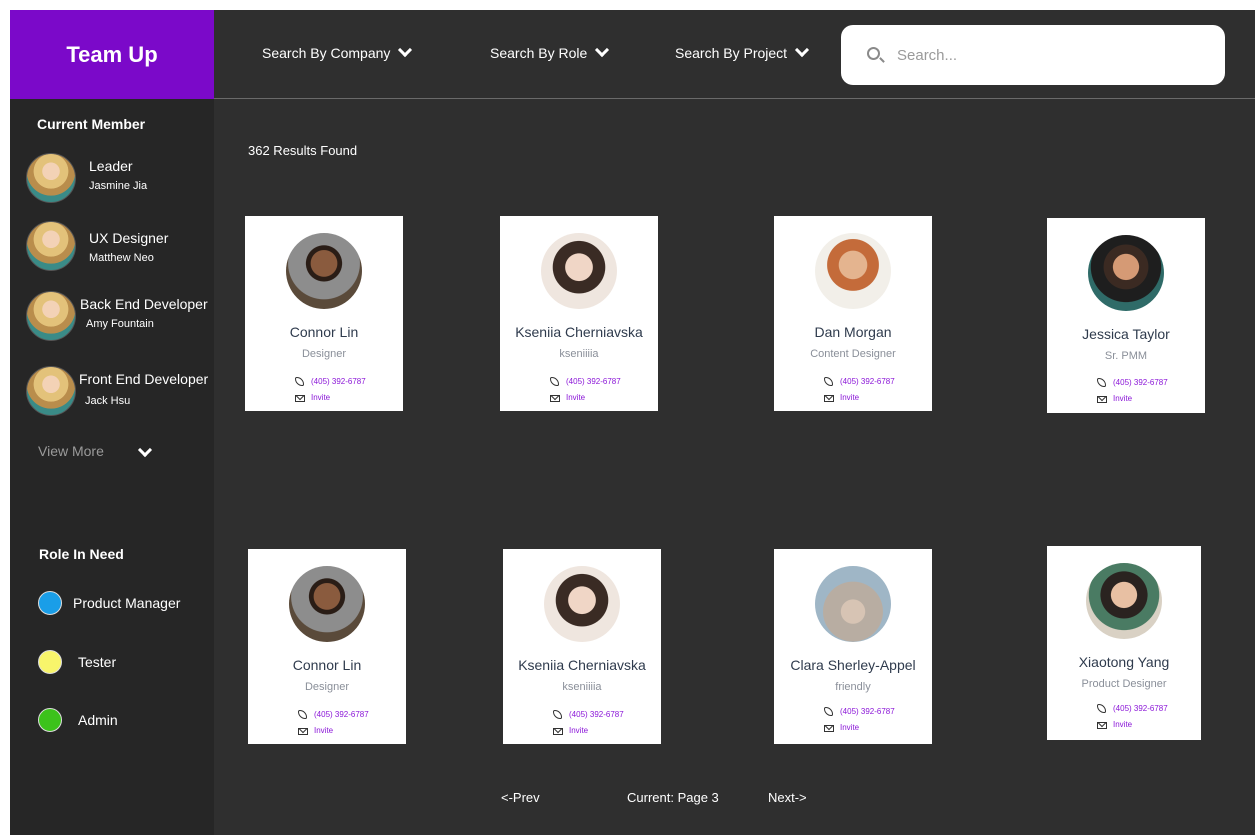 Image resolution: width=1255 pixels, height=835 pixels. What do you see at coordinates (119, 245) in the screenshot?
I see `member-item: UX Designer Matthew Neo` at bounding box center [119, 245].